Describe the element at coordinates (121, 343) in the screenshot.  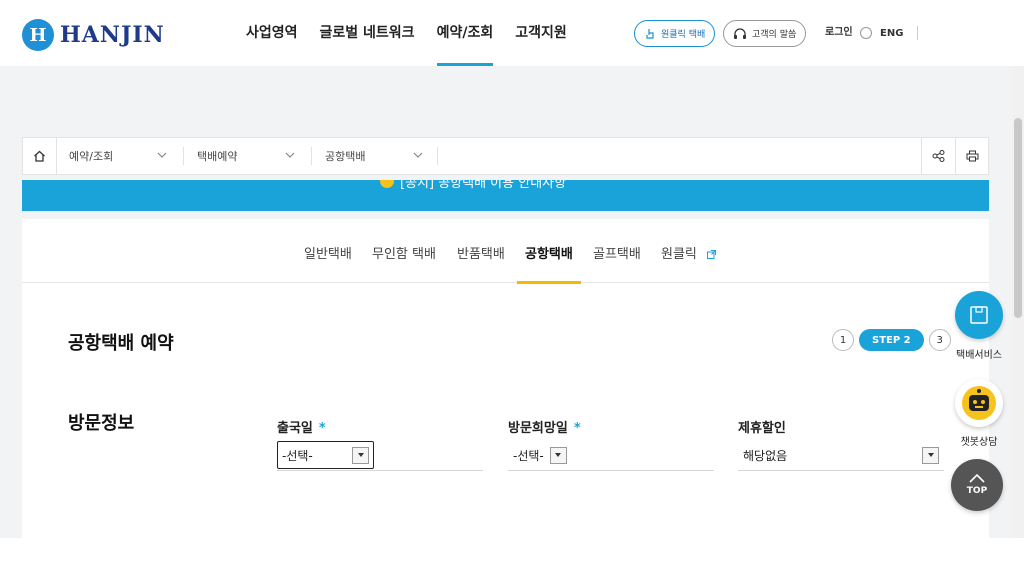
I see `page-title: 공항택배 예약` at that location.